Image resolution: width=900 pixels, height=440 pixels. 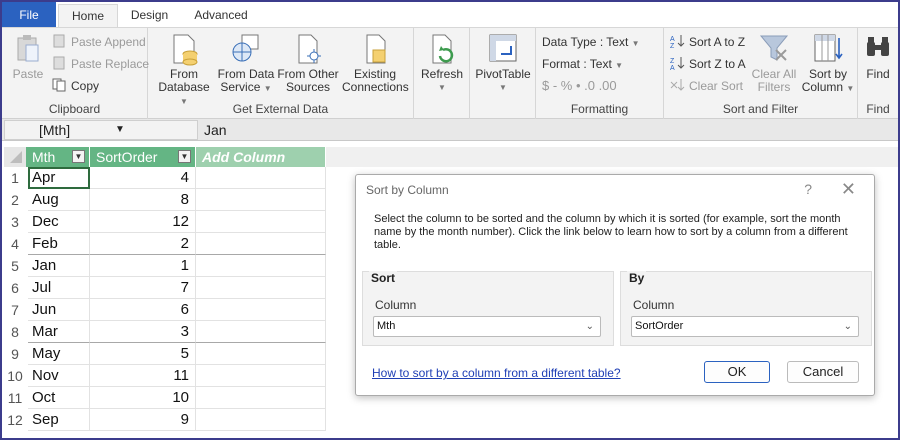 I want to click on existing-connections-label-2: Connections, so click(x=375, y=87).